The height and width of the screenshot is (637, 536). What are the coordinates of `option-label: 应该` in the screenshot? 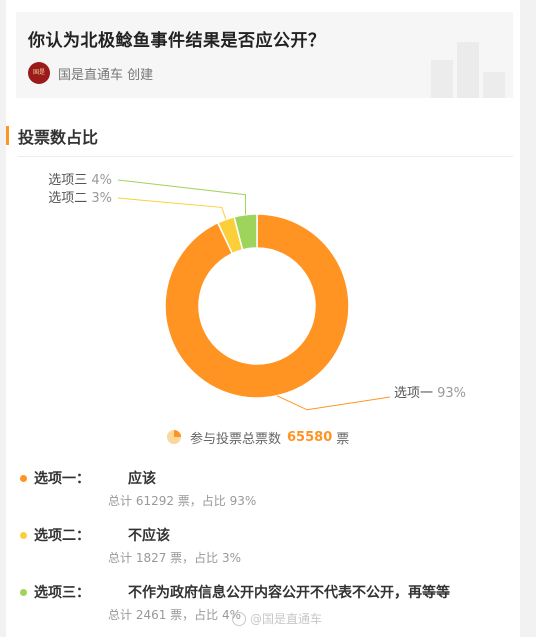 It's located at (142, 479).